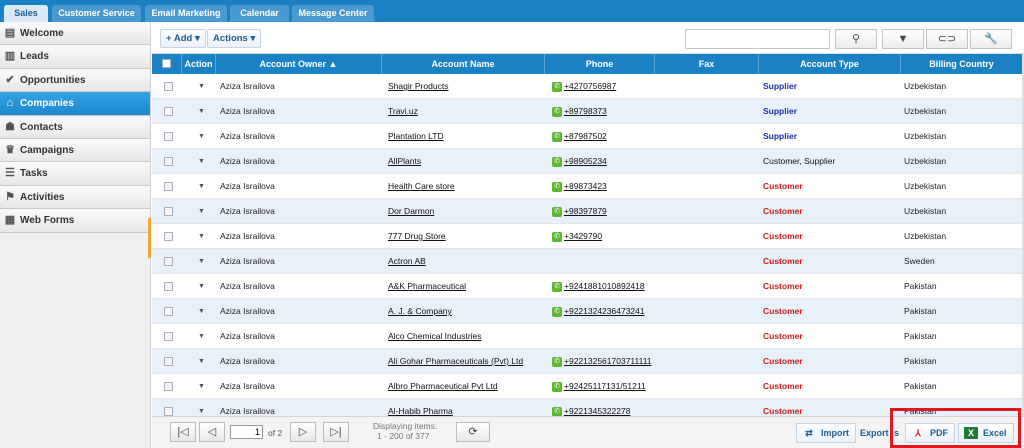 This screenshot has height=448, width=1024. What do you see at coordinates (466, 111) in the screenshot?
I see `cell-account-name: Travi.uz` at bounding box center [466, 111].